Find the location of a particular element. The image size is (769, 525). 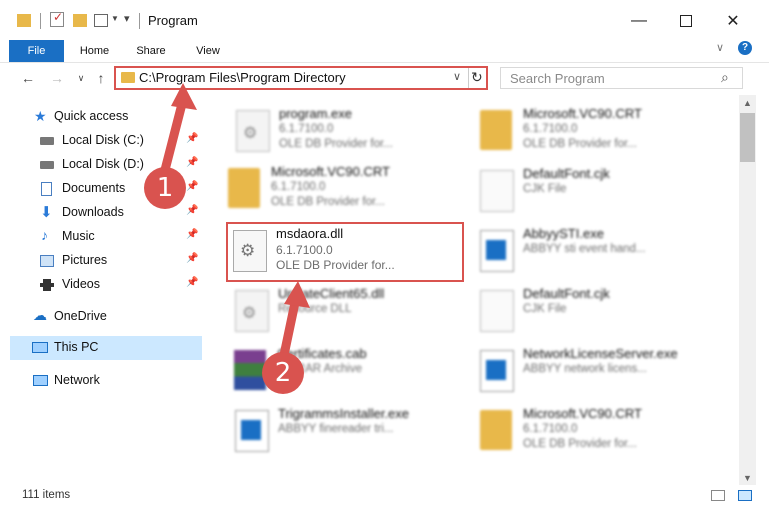

arrow-2-head is located at coordinates (297, 294).